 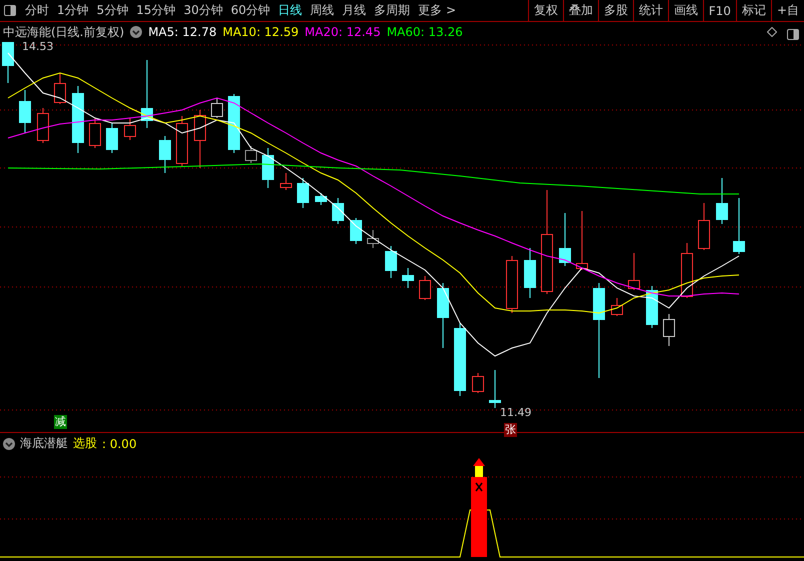 What do you see at coordinates (37, 10) in the screenshot?
I see `period-tab: 分时` at bounding box center [37, 10].